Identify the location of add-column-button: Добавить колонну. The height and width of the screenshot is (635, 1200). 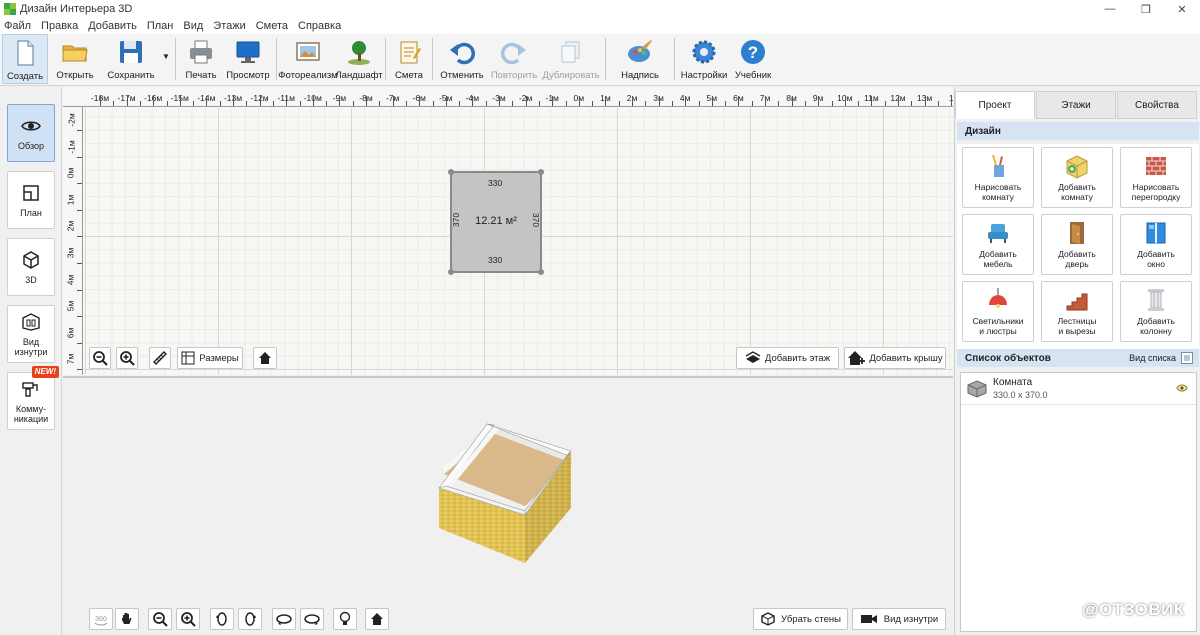
(1156, 311).